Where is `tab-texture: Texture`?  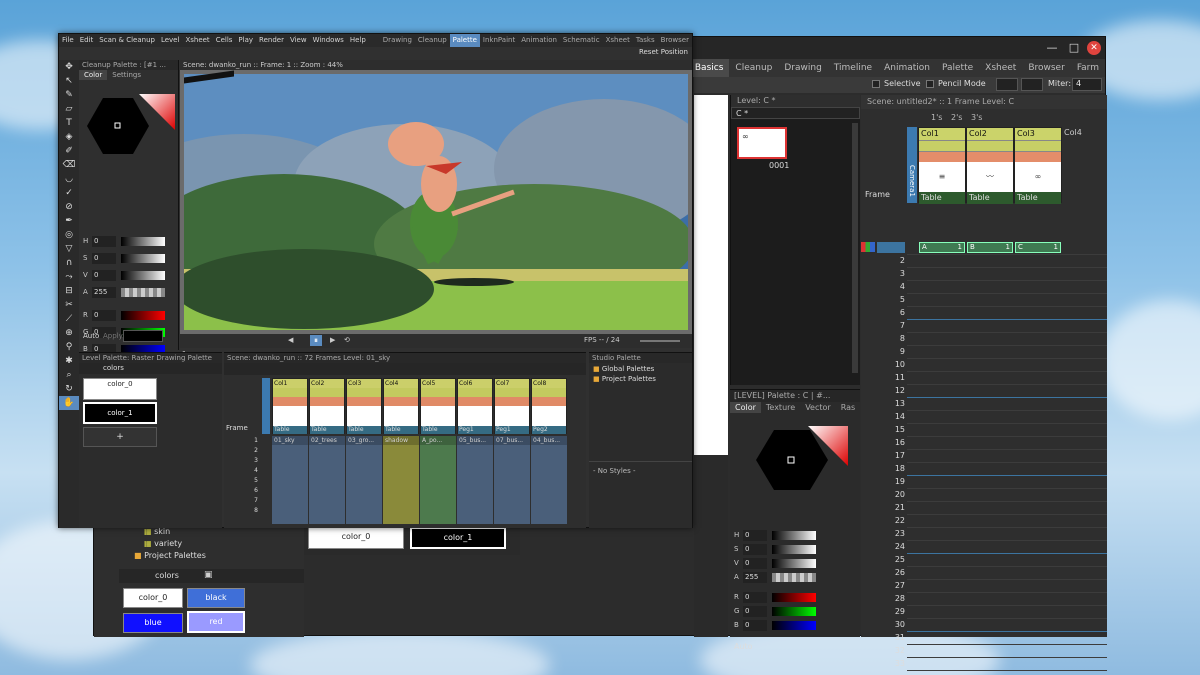
tab-texture: Texture is located at coordinates (780, 407).